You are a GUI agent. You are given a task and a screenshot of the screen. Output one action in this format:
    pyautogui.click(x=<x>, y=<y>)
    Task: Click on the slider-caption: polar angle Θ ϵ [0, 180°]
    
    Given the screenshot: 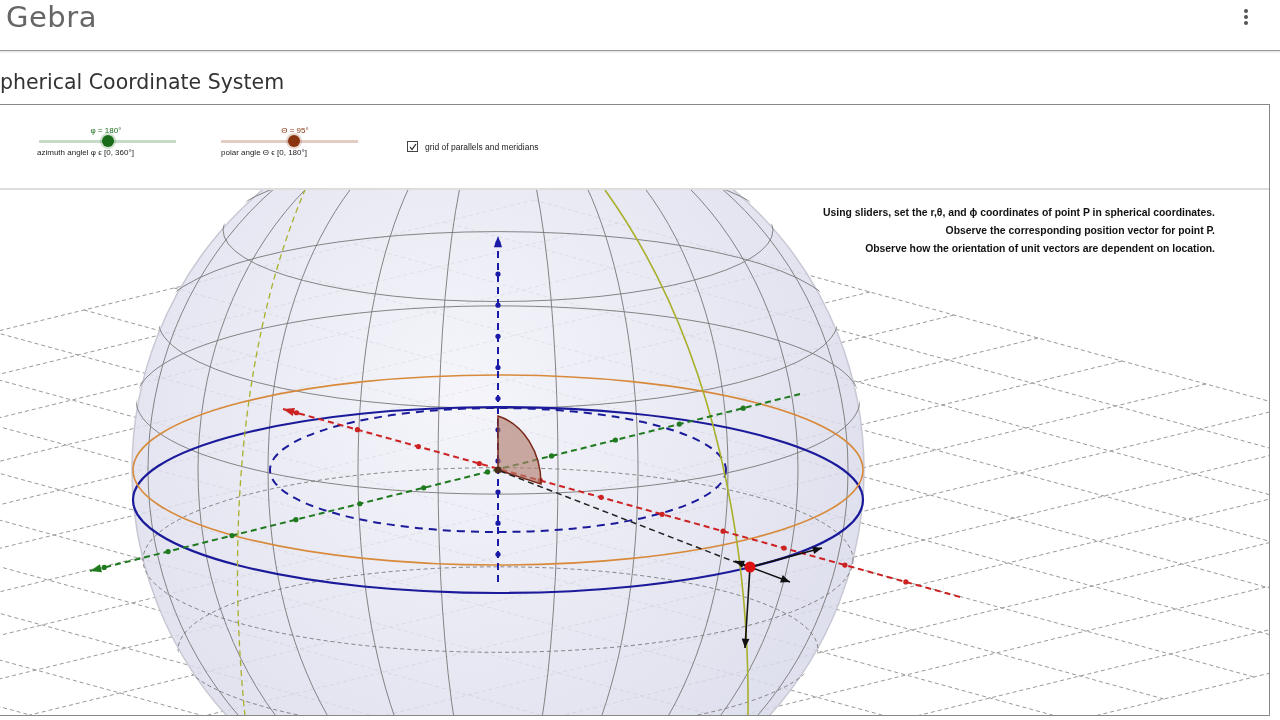 What is the action you would take?
    pyautogui.click(x=264, y=152)
    